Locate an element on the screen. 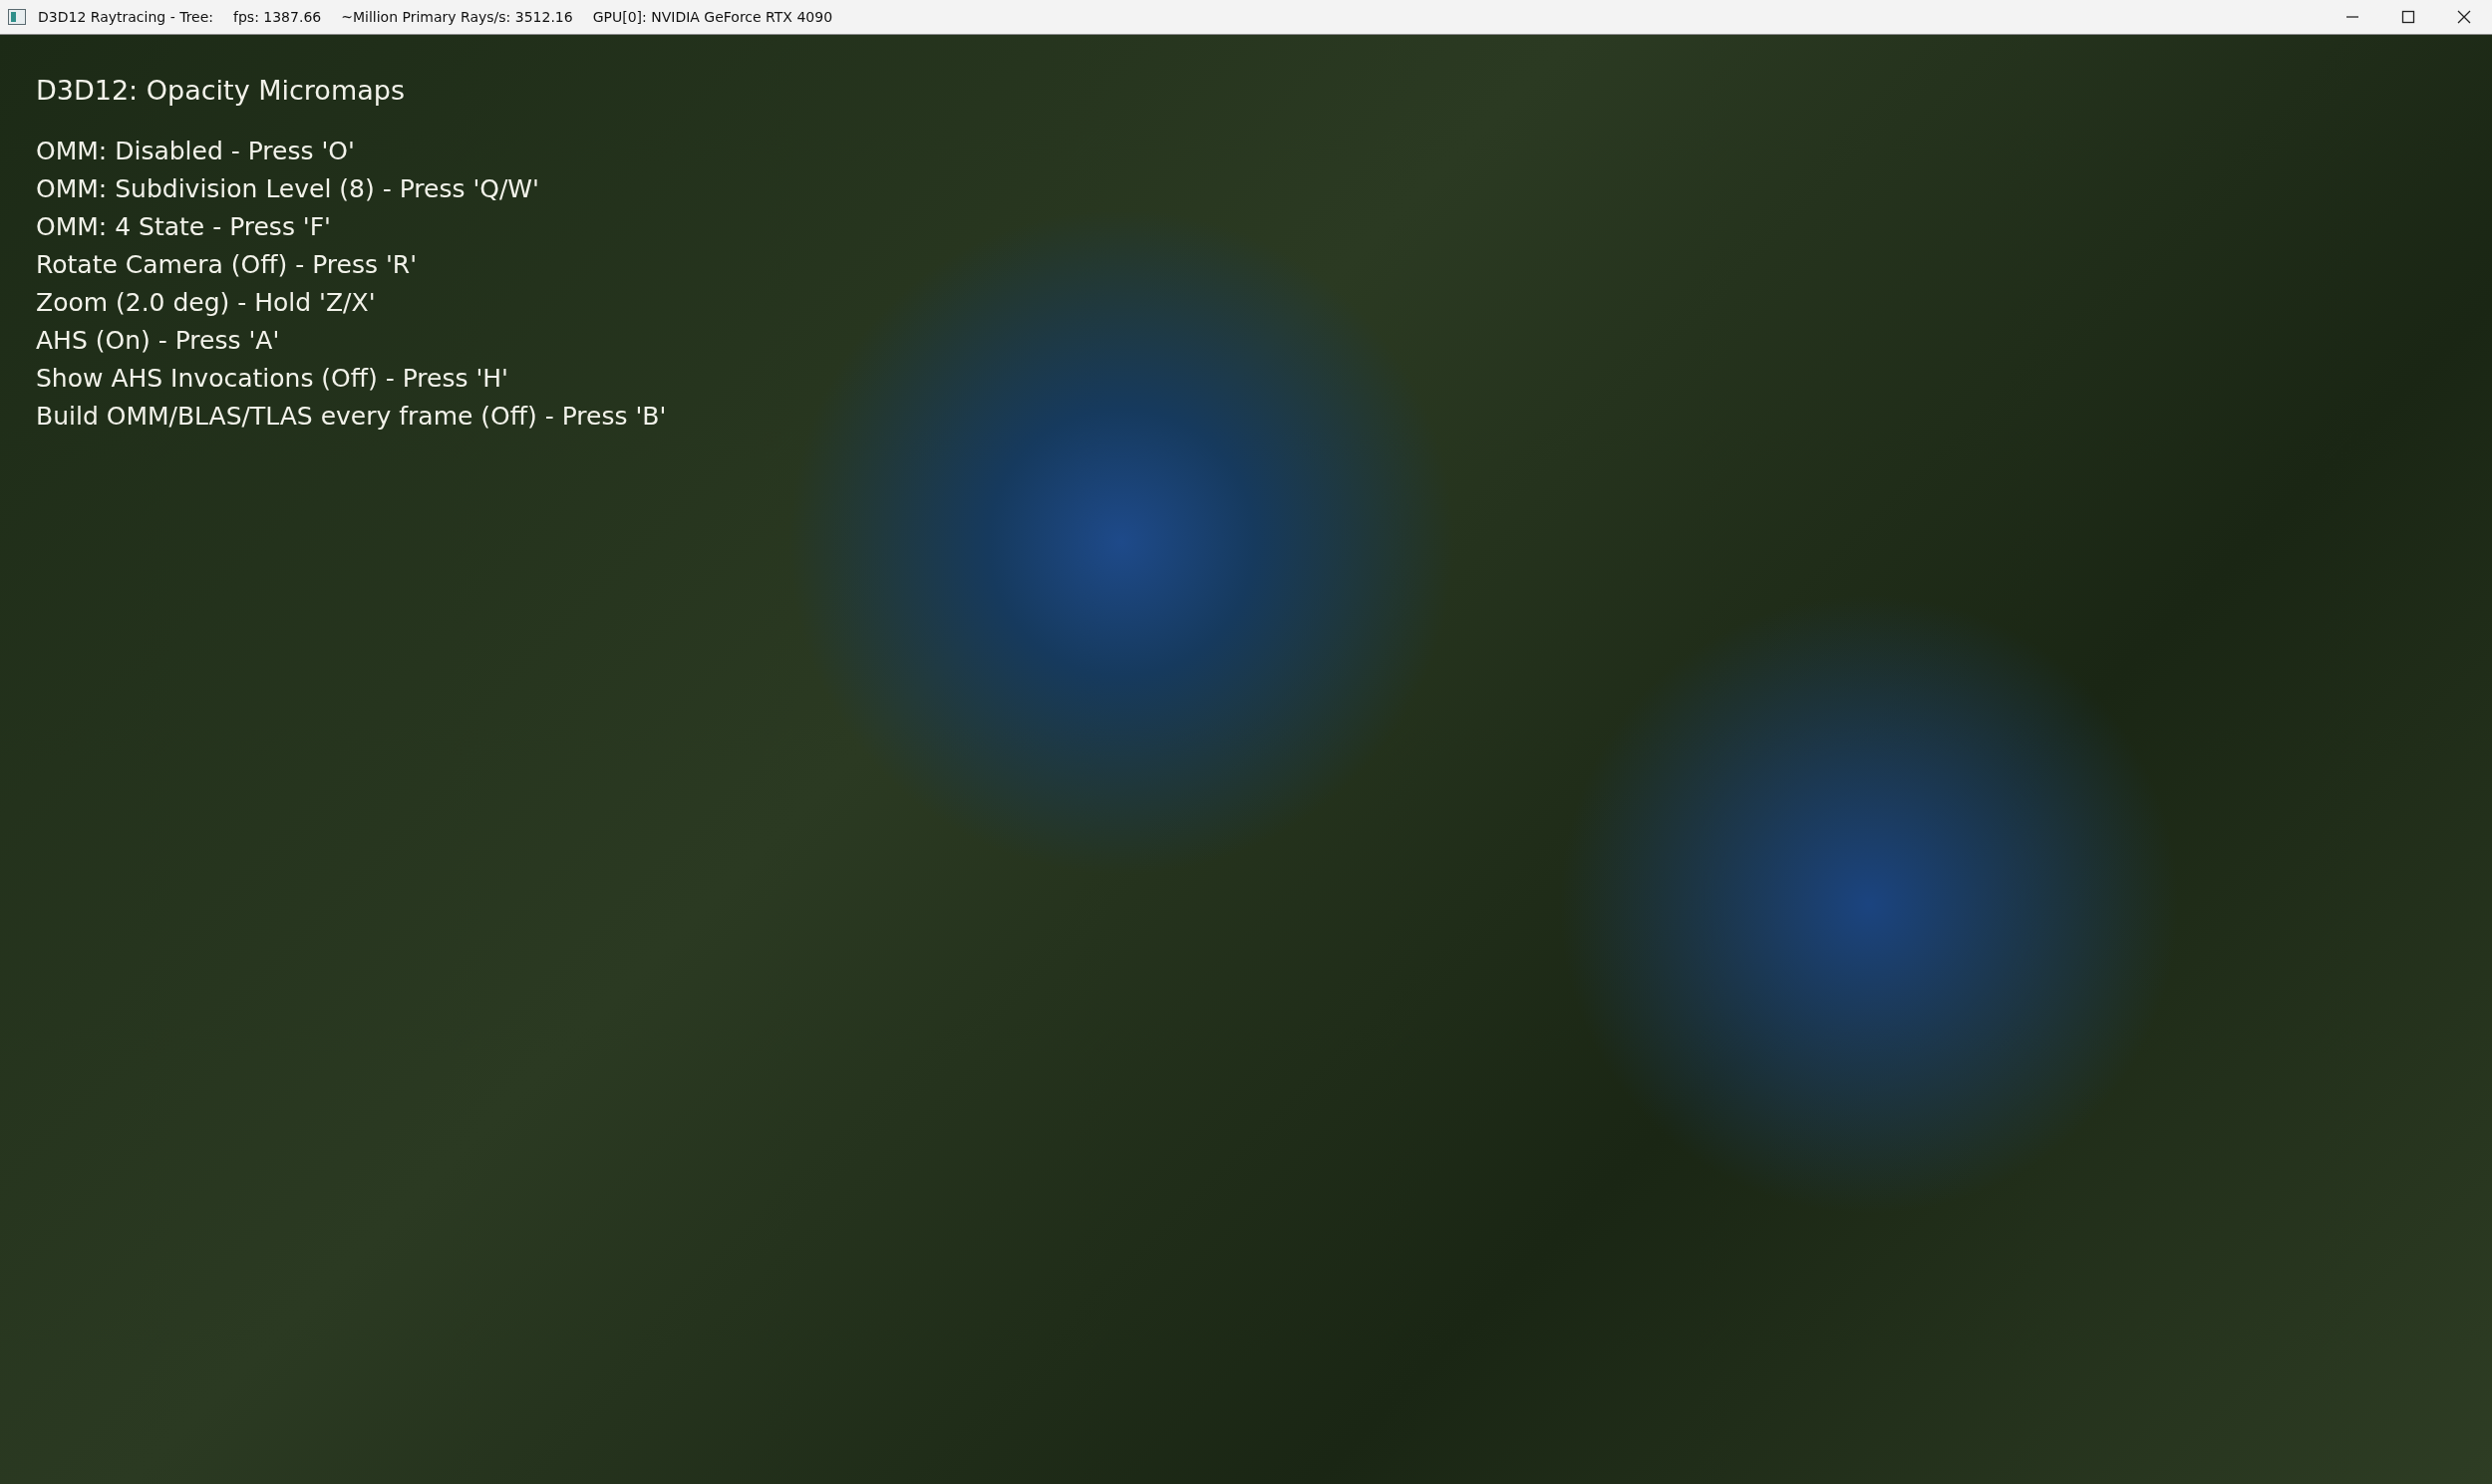 The width and height of the screenshot is (2492, 1484). overlay-text: OMM: Disabled - Press 'O' is located at coordinates (195, 151).